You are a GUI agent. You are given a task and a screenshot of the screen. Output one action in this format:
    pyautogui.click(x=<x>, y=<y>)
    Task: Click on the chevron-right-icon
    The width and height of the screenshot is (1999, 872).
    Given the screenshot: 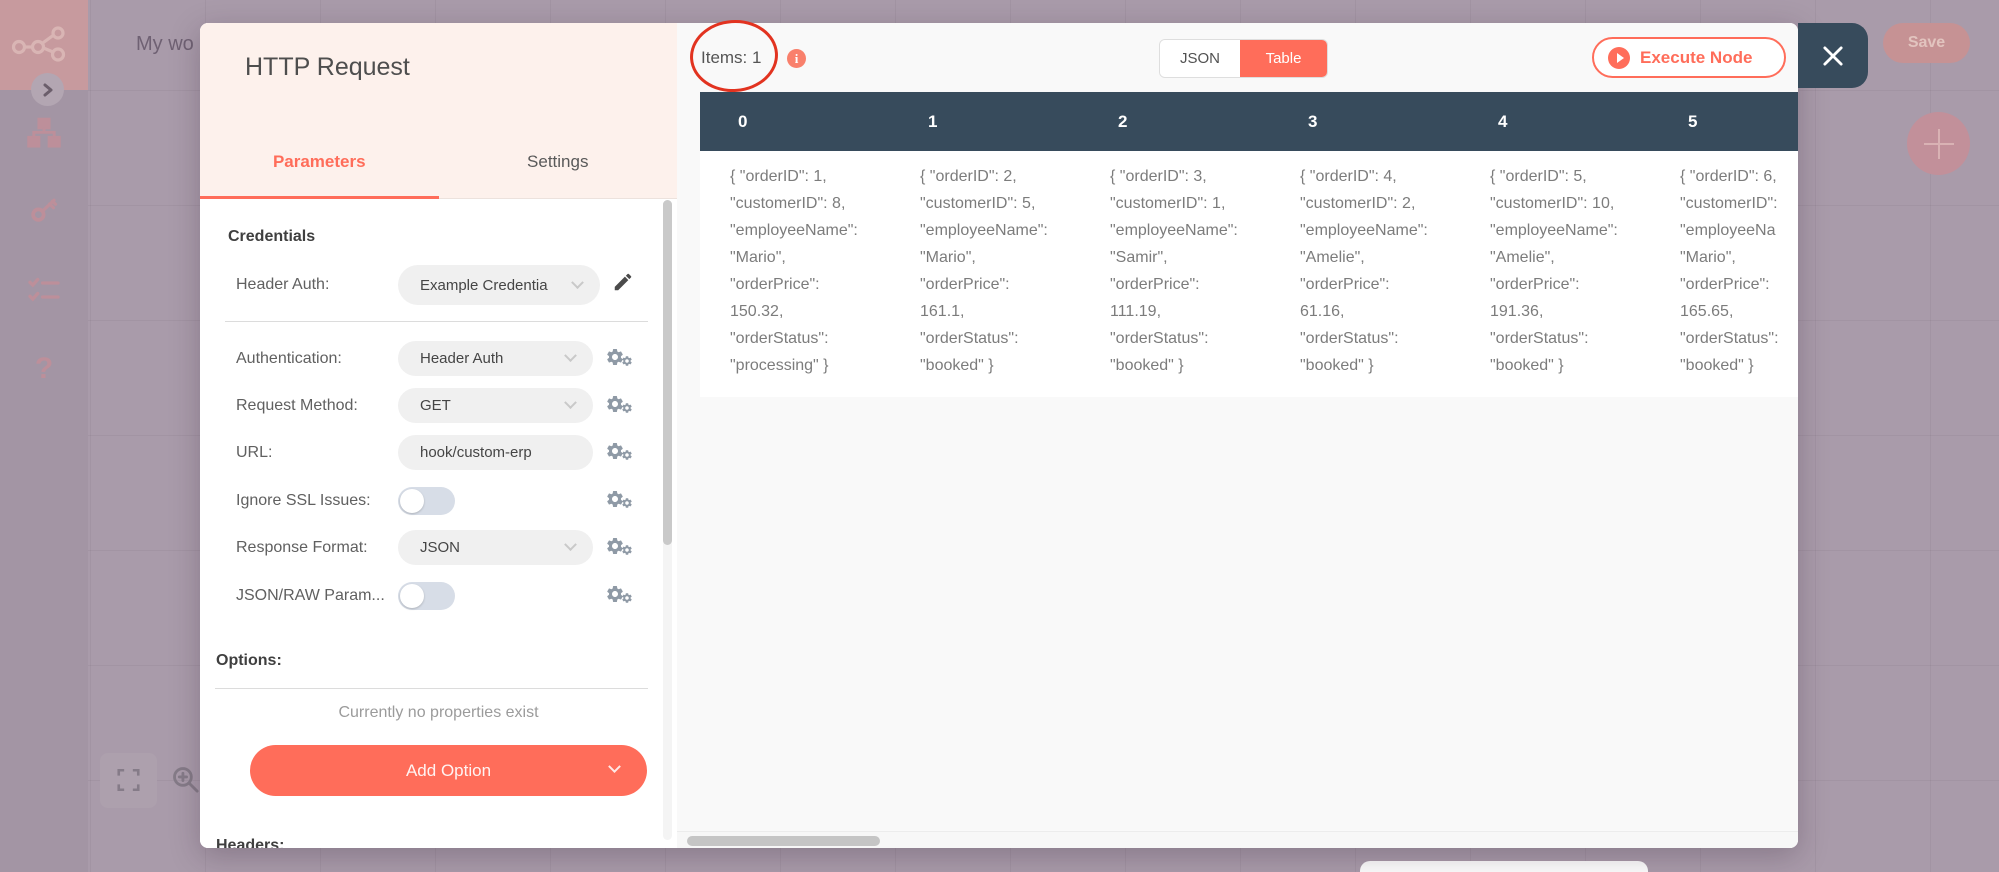 What is the action you would take?
    pyautogui.click(x=47, y=89)
    